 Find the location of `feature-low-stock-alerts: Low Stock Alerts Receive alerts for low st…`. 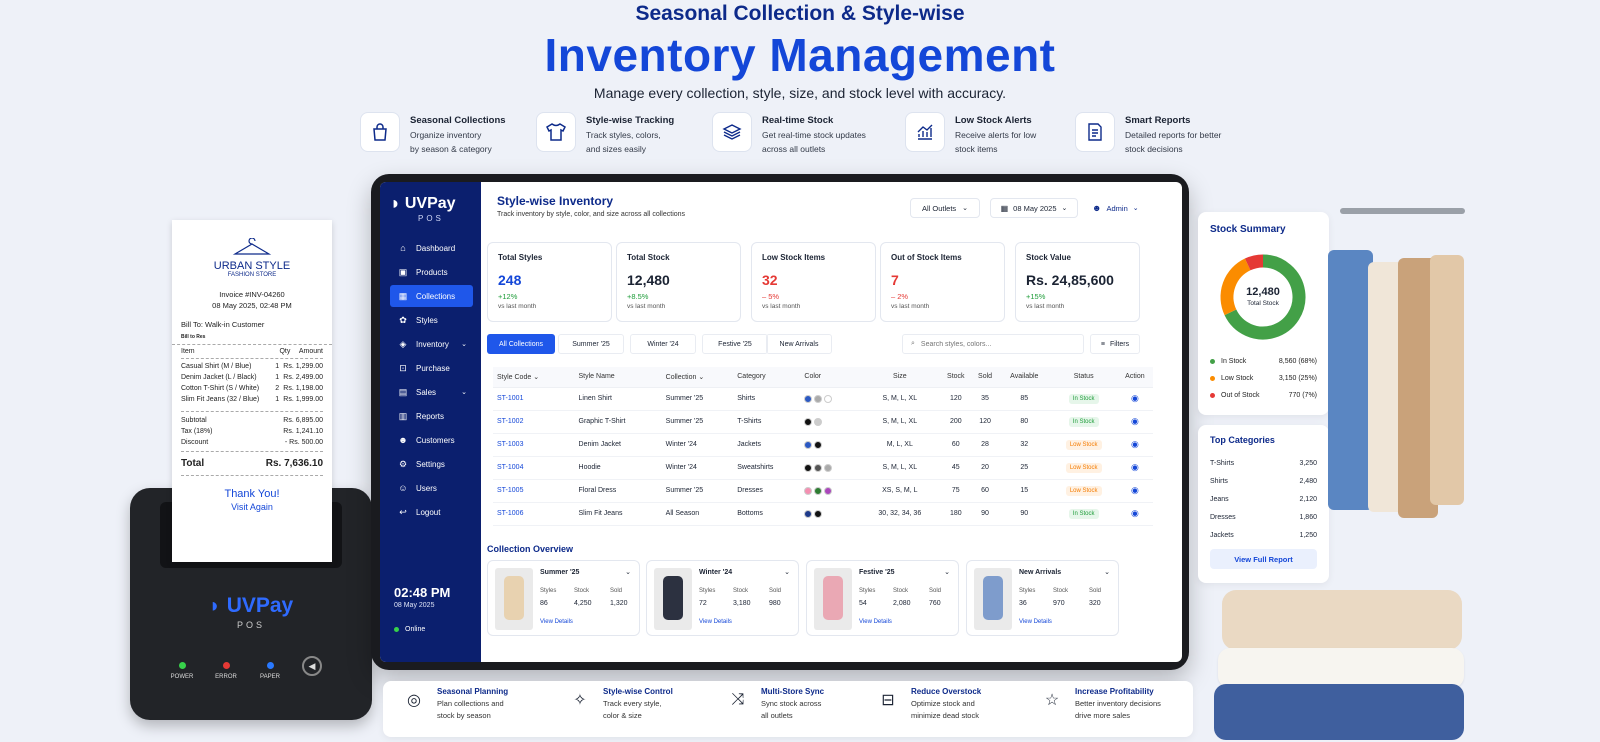

feature-low-stock-alerts: Low Stock Alerts Receive alerts for low st… is located at coordinates (970, 137).